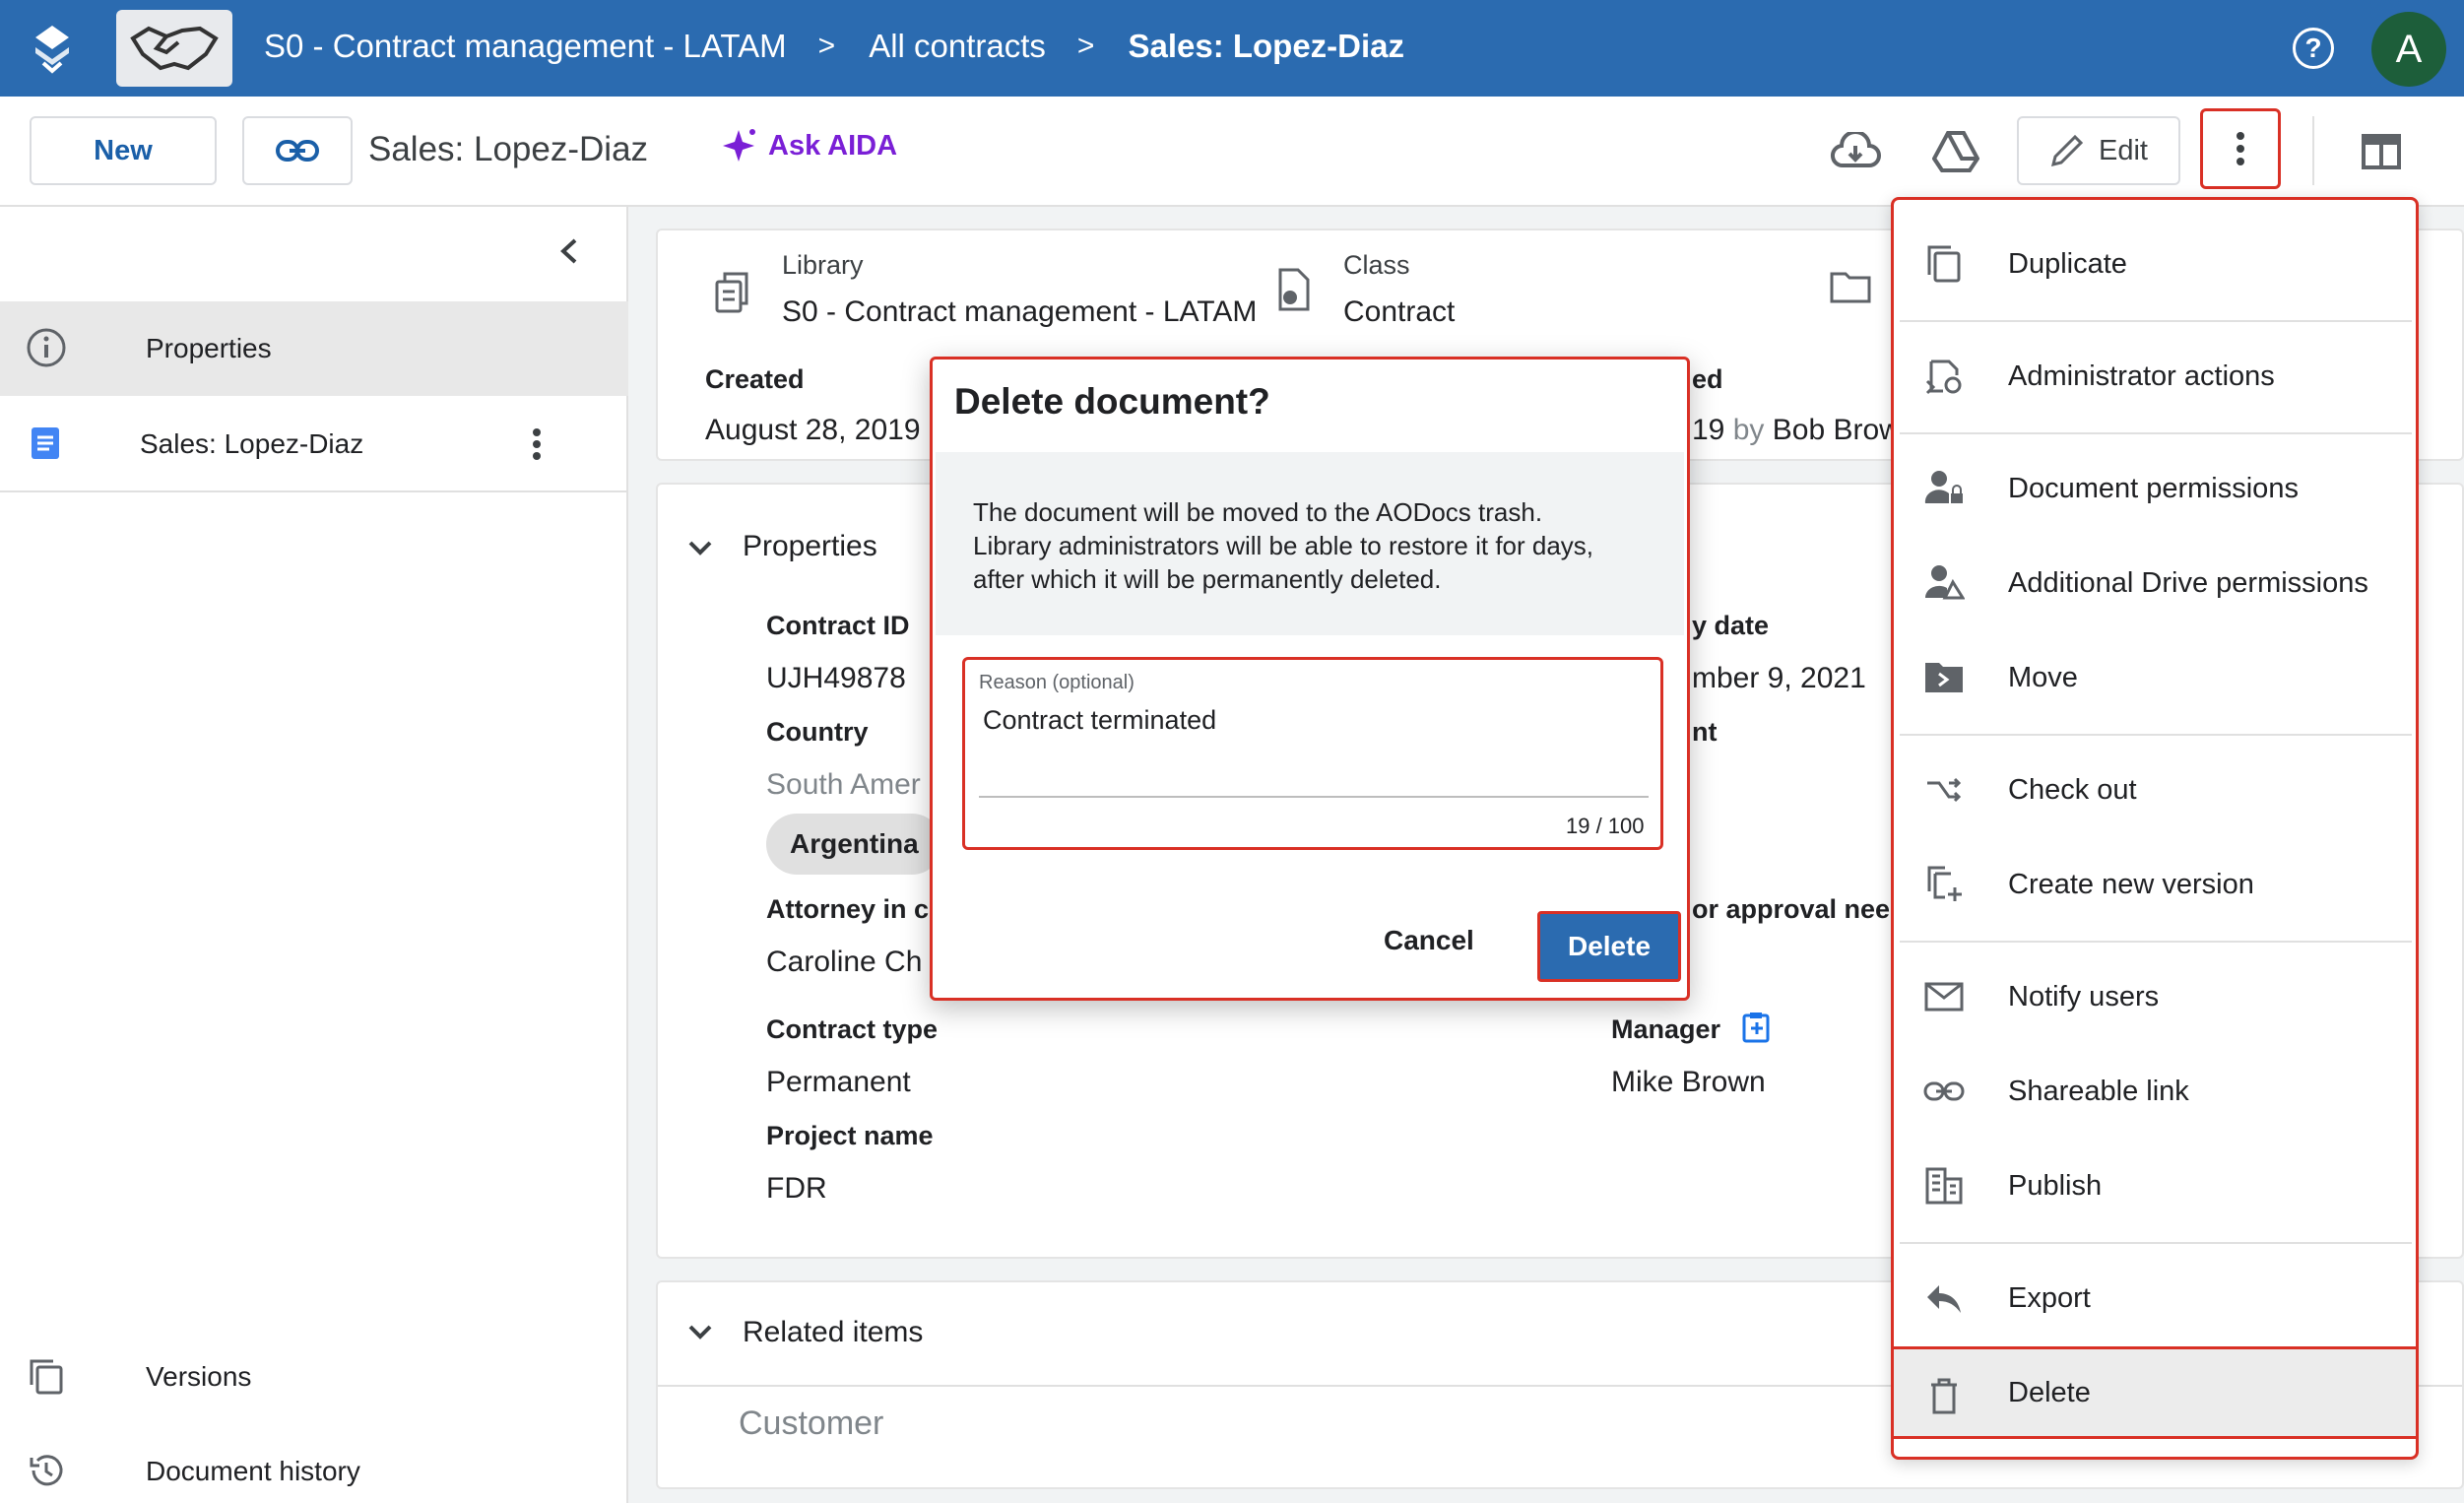 The image size is (2464, 1503). Describe the element at coordinates (1609, 946) in the screenshot. I see `confirm-delete-button: Delete` at that location.